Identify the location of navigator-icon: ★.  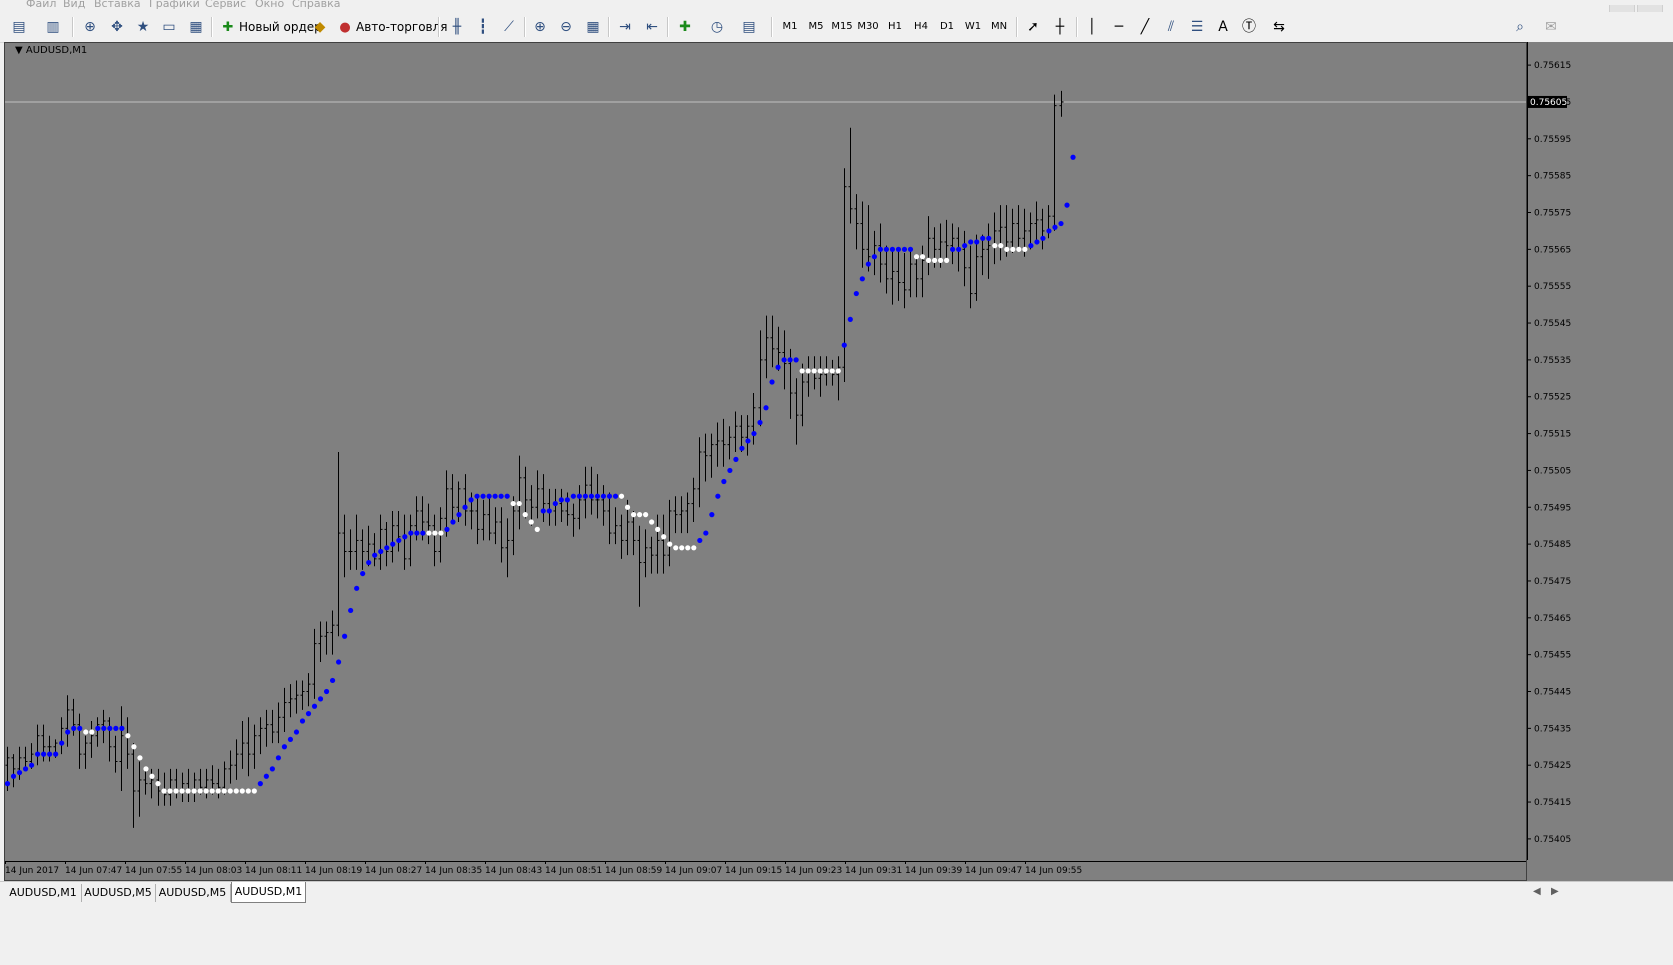
(143, 27).